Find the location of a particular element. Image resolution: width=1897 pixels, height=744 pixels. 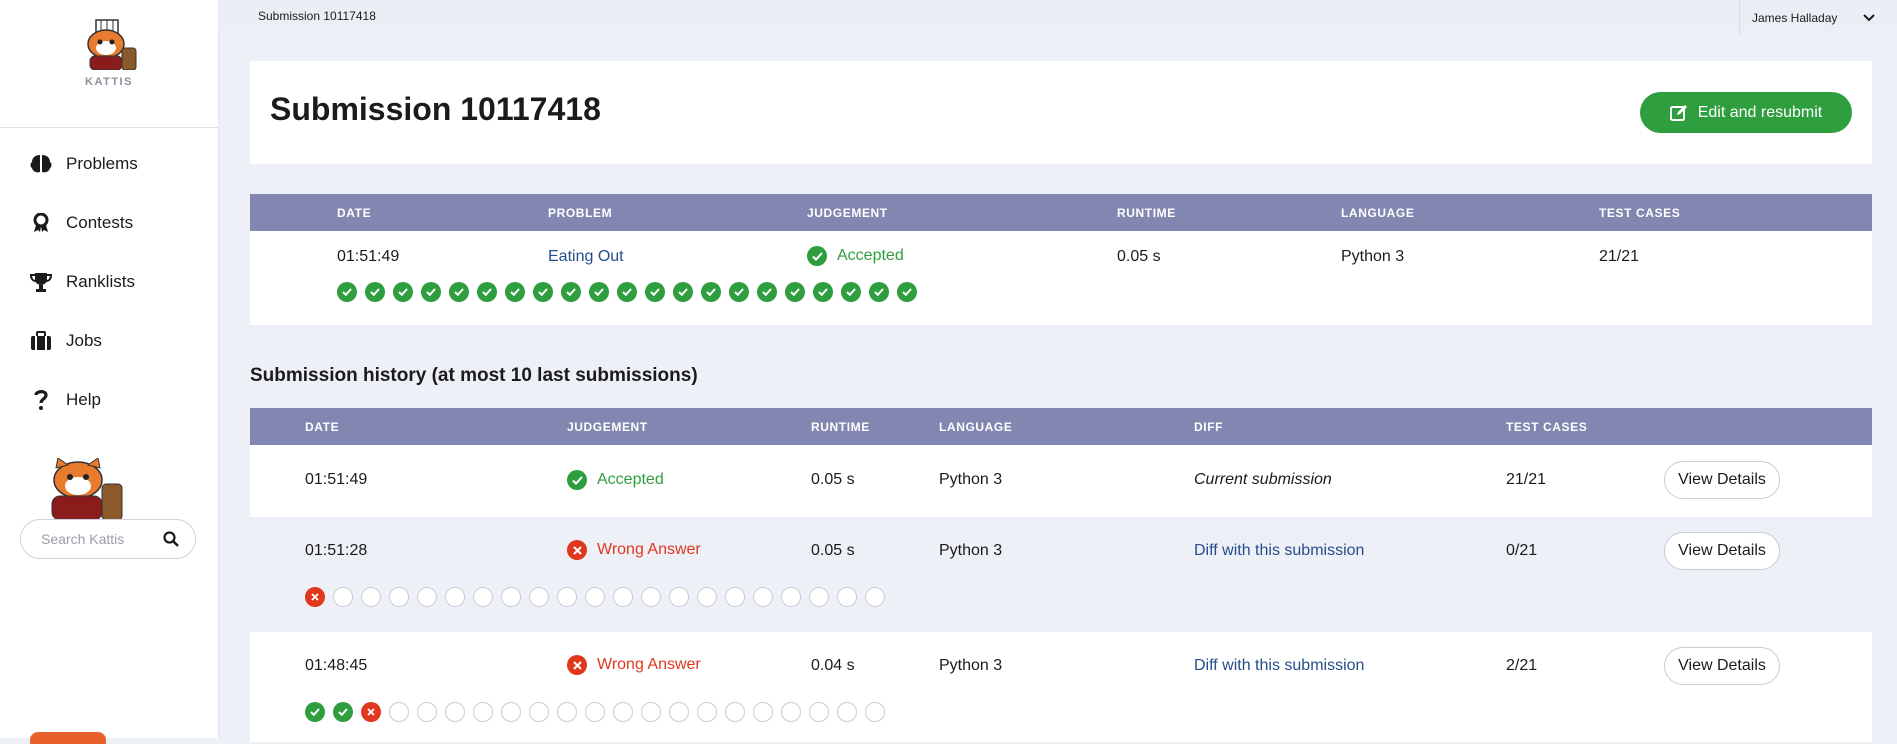

breadcrumb: Submission 10117418 is located at coordinates (317, 16).